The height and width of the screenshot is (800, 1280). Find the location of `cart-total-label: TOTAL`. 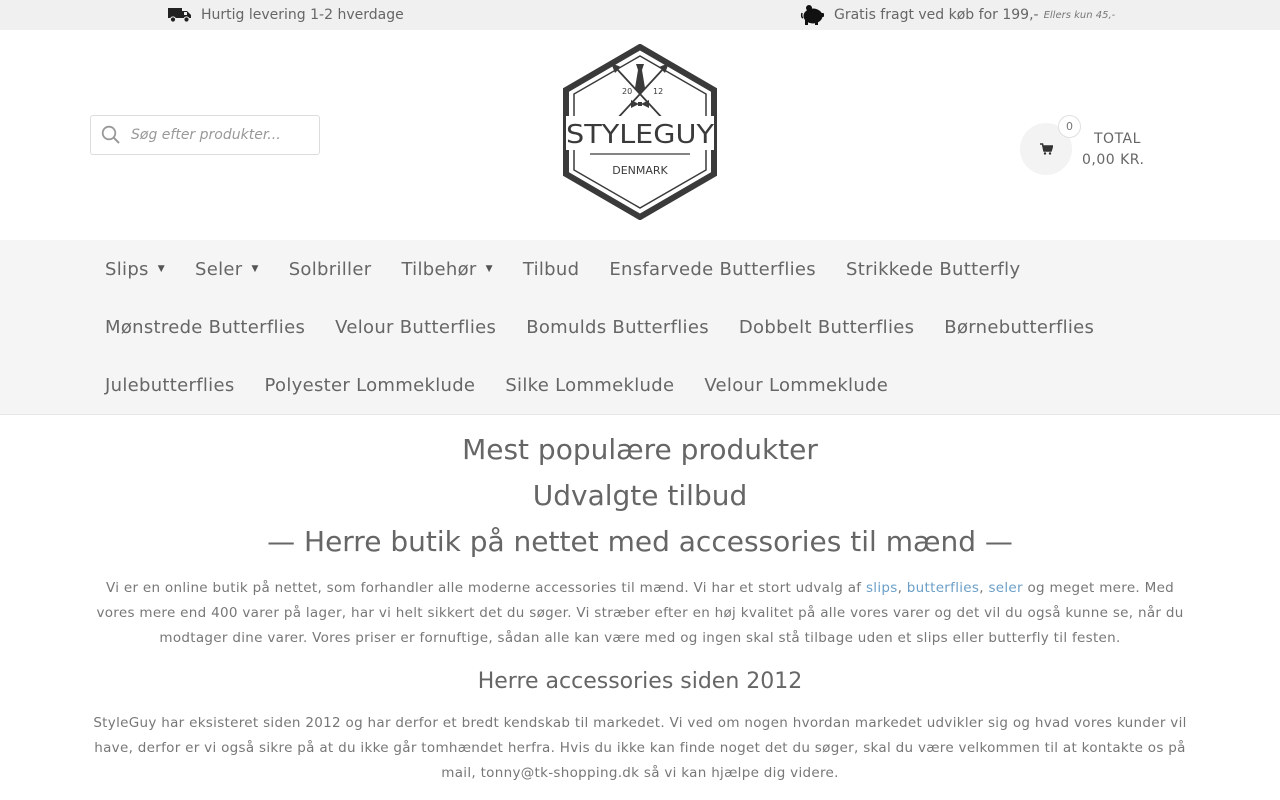

cart-total-label: TOTAL is located at coordinates (1117, 139).